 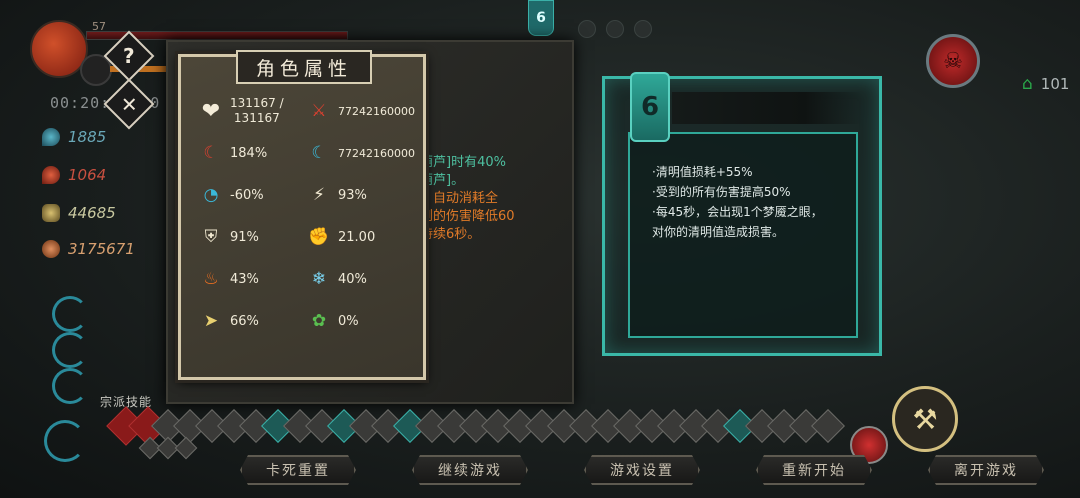 I want to click on hp-value: 57, so click(x=99, y=26).